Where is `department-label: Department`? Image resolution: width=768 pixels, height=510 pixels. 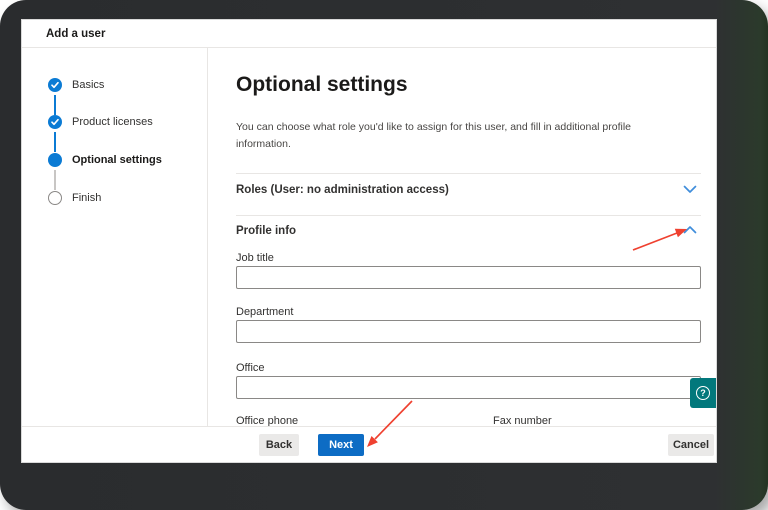 department-label: Department is located at coordinates (265, 312).